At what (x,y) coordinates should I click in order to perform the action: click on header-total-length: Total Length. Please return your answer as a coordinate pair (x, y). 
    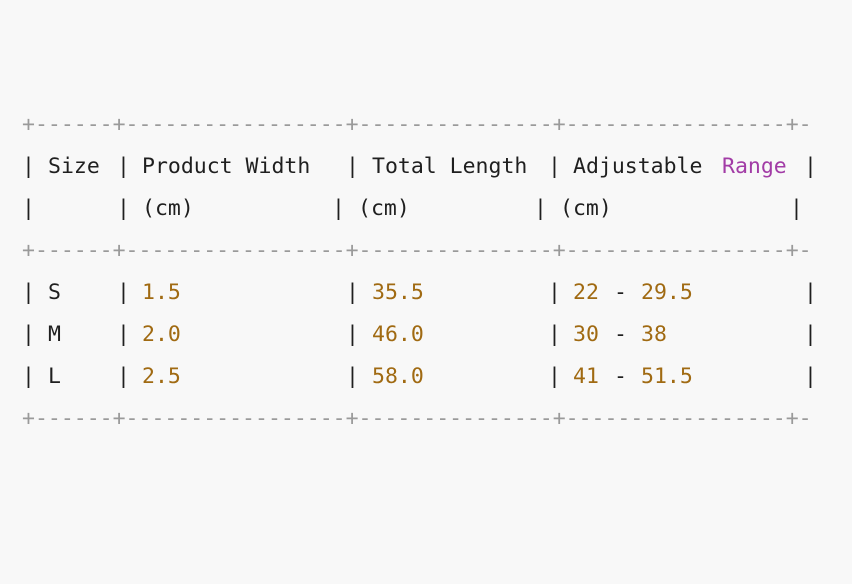
    Looking at the image, I should click on (450, 166).